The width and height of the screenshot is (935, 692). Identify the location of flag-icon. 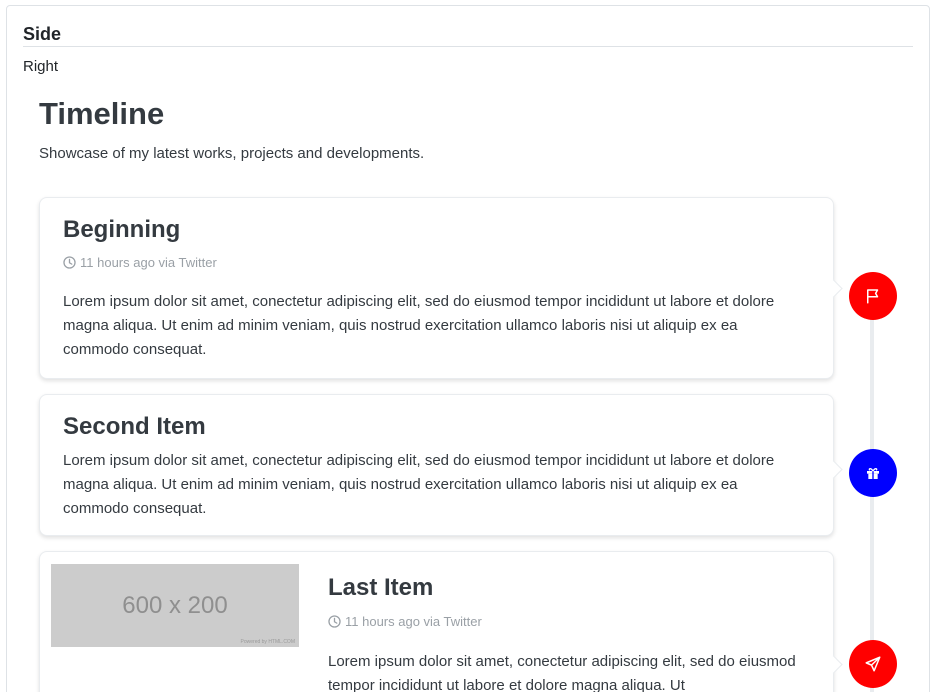
(873, 296).